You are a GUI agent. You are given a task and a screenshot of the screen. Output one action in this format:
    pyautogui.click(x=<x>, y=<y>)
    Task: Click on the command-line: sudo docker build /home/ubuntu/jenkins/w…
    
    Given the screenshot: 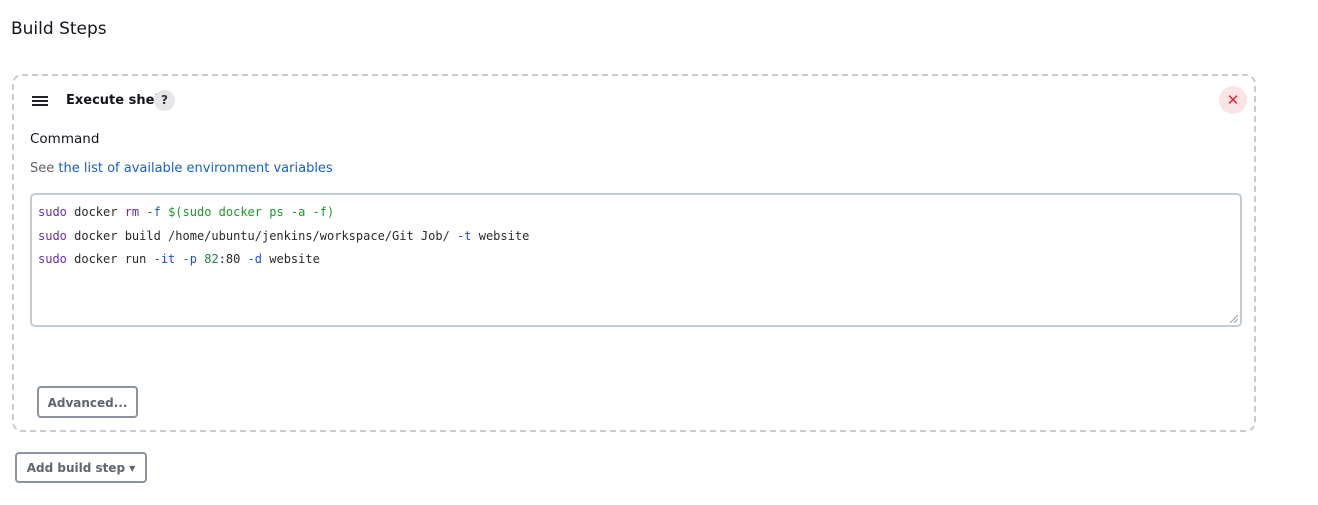 What is the action you would take?
    pyautogui.click(x=636, y=239)
    